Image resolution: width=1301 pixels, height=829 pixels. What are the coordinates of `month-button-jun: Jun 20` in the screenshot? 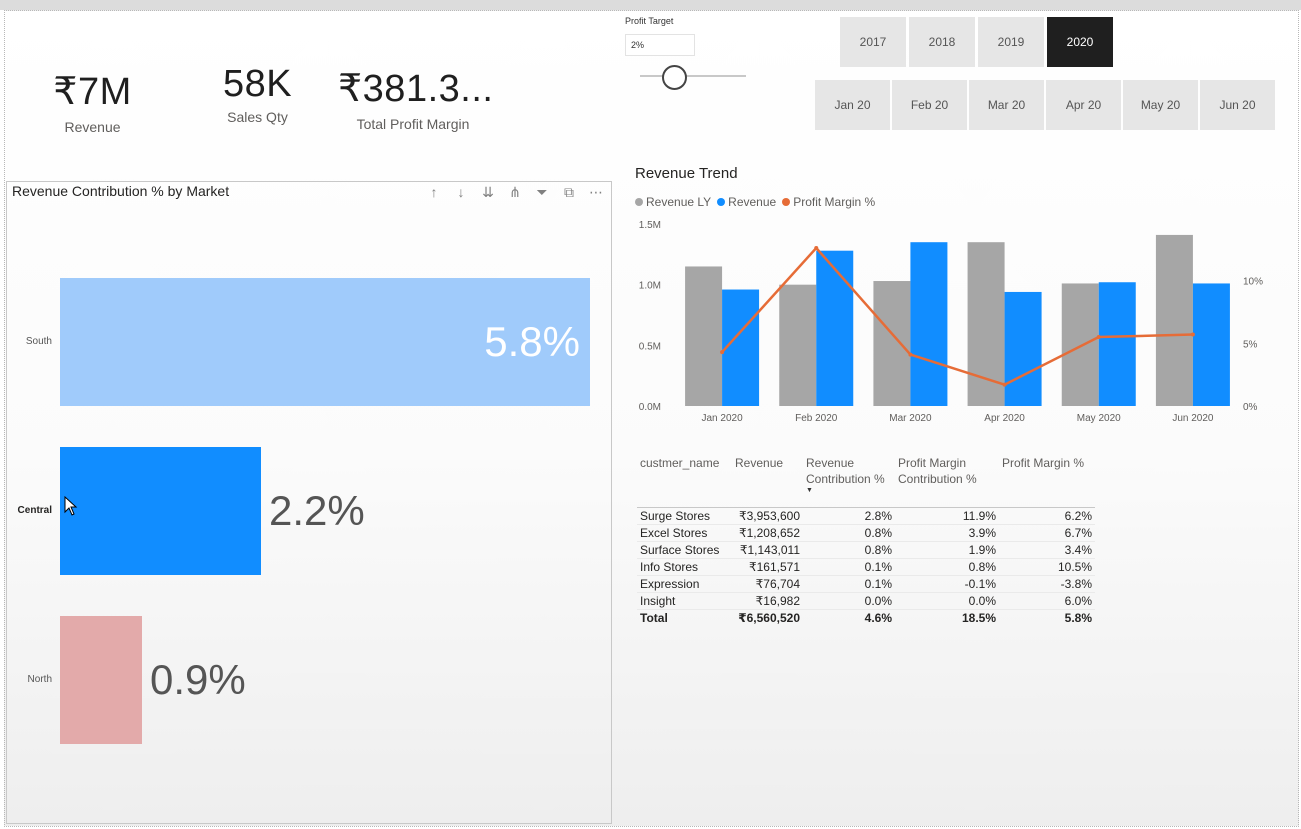 It's located at (1237, 105).